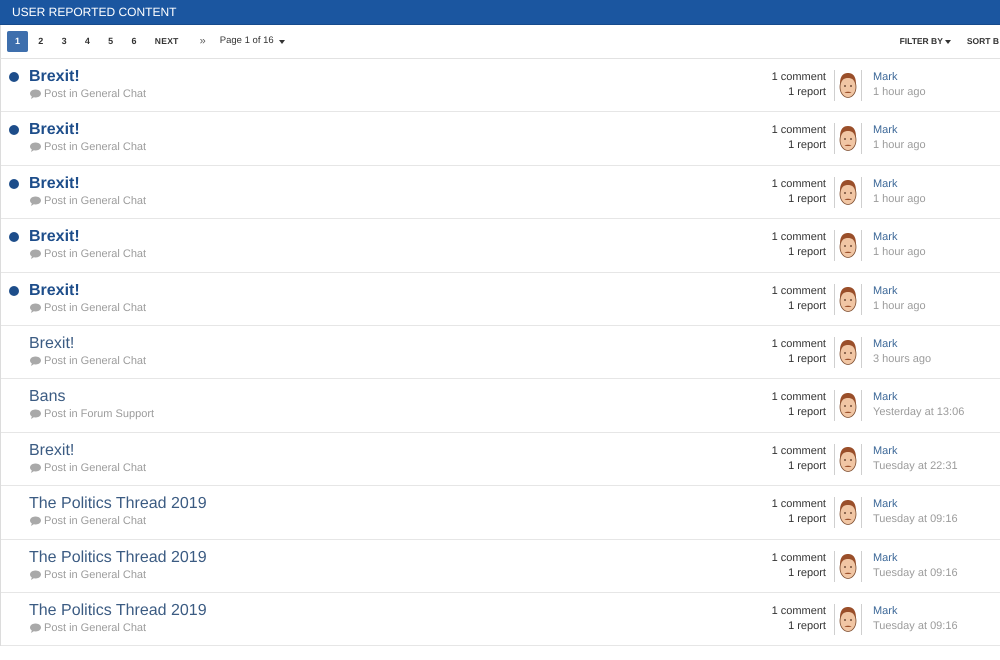 This screenshot has height=660, width=1000. I want to click on page-menu: Page 1 of 16, so click(252, 41).